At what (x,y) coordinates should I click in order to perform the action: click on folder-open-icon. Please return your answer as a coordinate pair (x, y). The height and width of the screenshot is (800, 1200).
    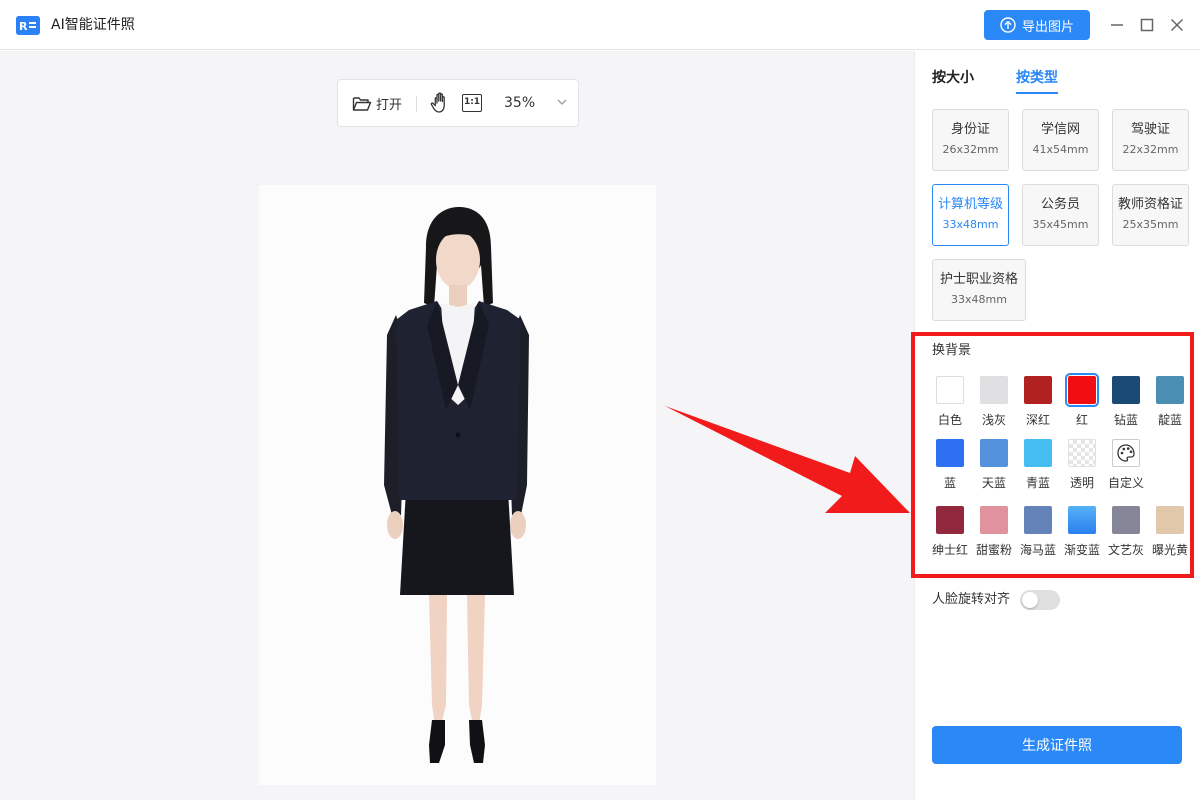
    Looking at the image, I should click on (362, 103).